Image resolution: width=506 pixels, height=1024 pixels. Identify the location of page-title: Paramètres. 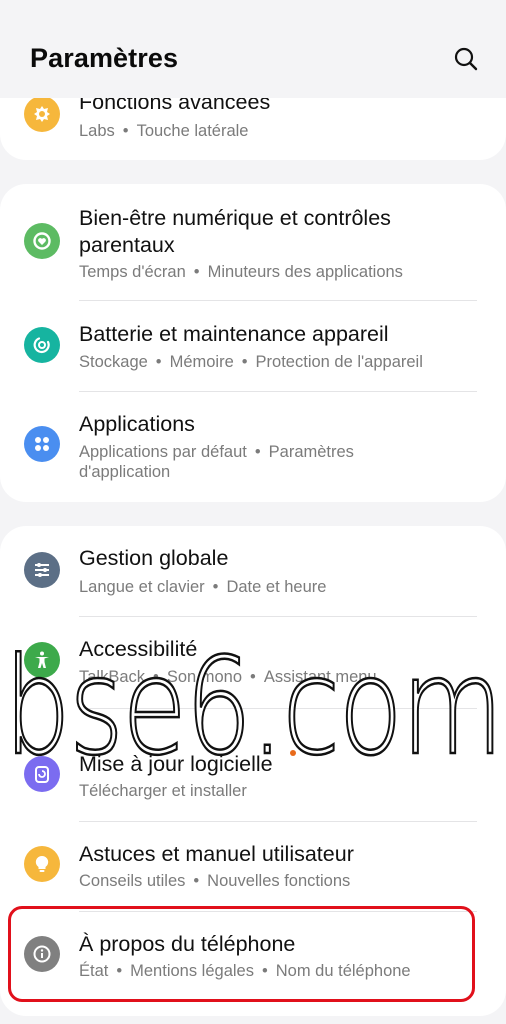
(104, 58).